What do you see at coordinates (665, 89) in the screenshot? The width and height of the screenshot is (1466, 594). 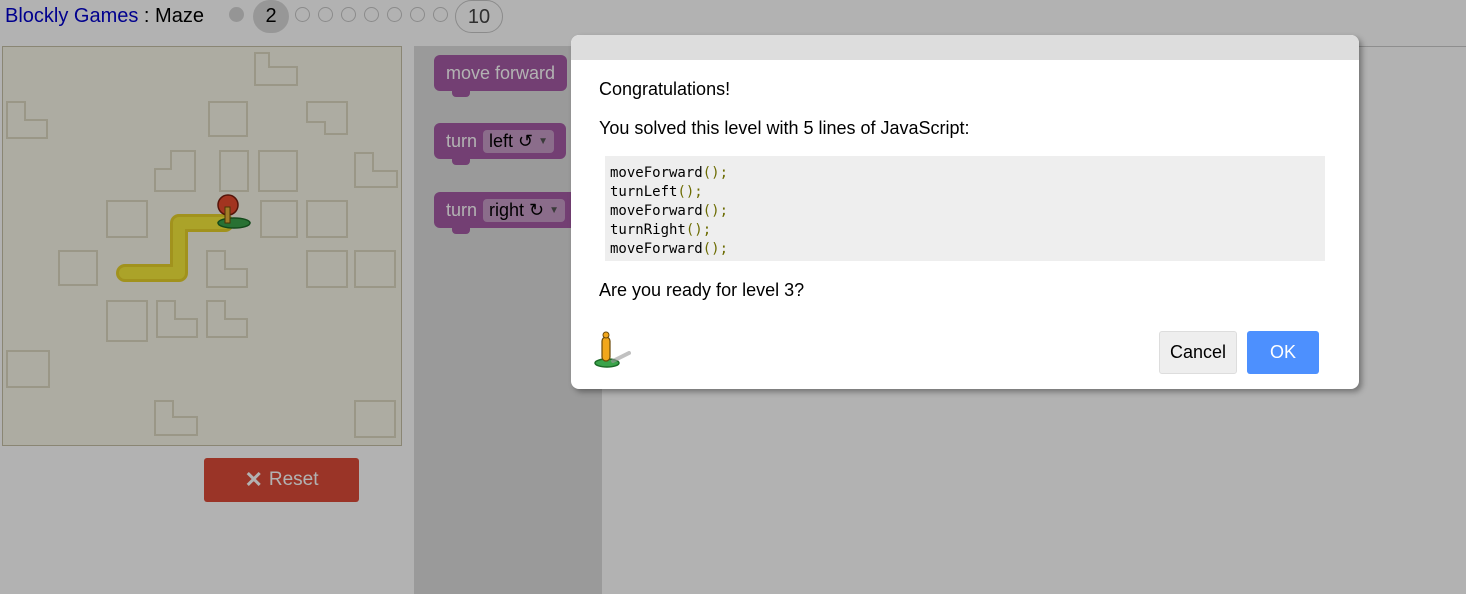 I see `dialog-heading: Congratulations!` at bounding box center [665, 89].